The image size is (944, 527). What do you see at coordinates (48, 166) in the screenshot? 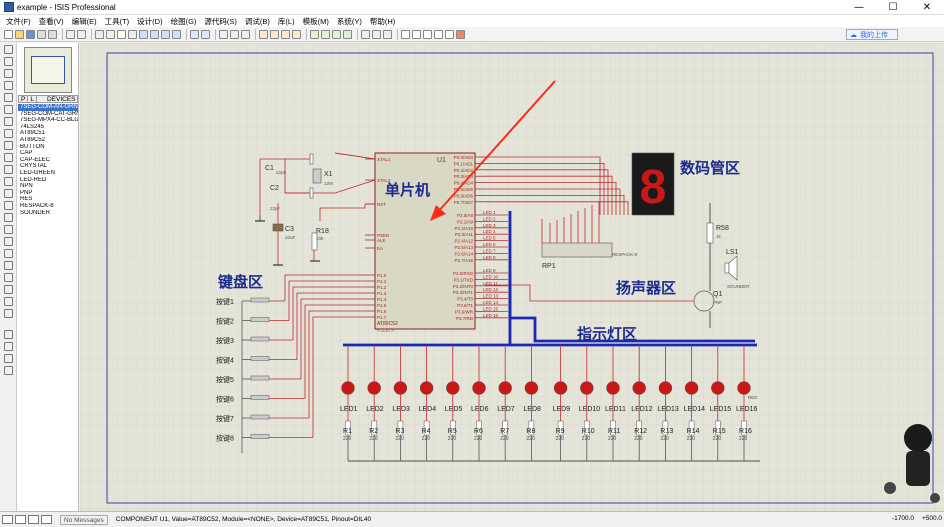
I see `device-list-item: CRYSTAL` at bounding box center [48, 166].